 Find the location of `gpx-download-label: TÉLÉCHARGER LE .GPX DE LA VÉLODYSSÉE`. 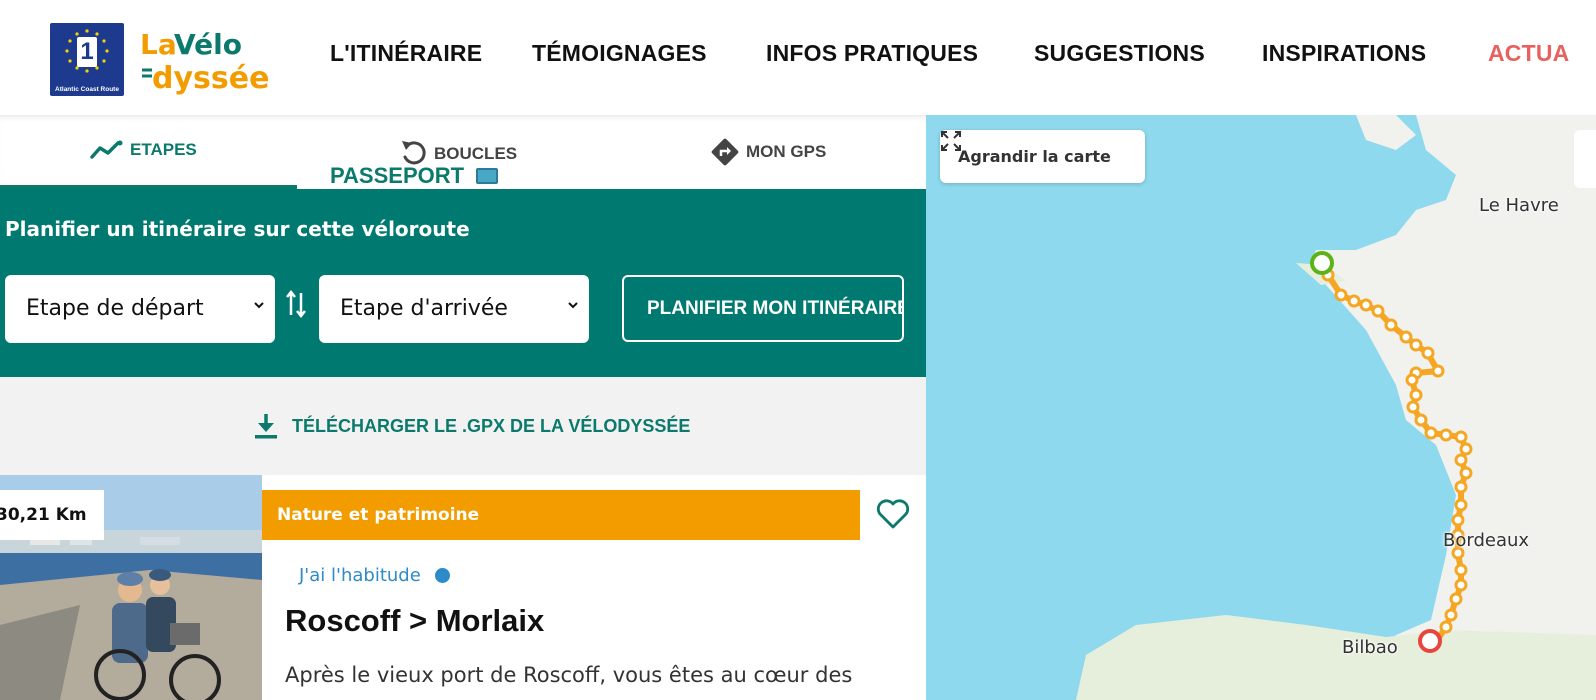

gpx-download-label: TÉLÉCHARGER LE .GPX DE LA VÉLODYSSÉE is located at coordinates (491, 425).